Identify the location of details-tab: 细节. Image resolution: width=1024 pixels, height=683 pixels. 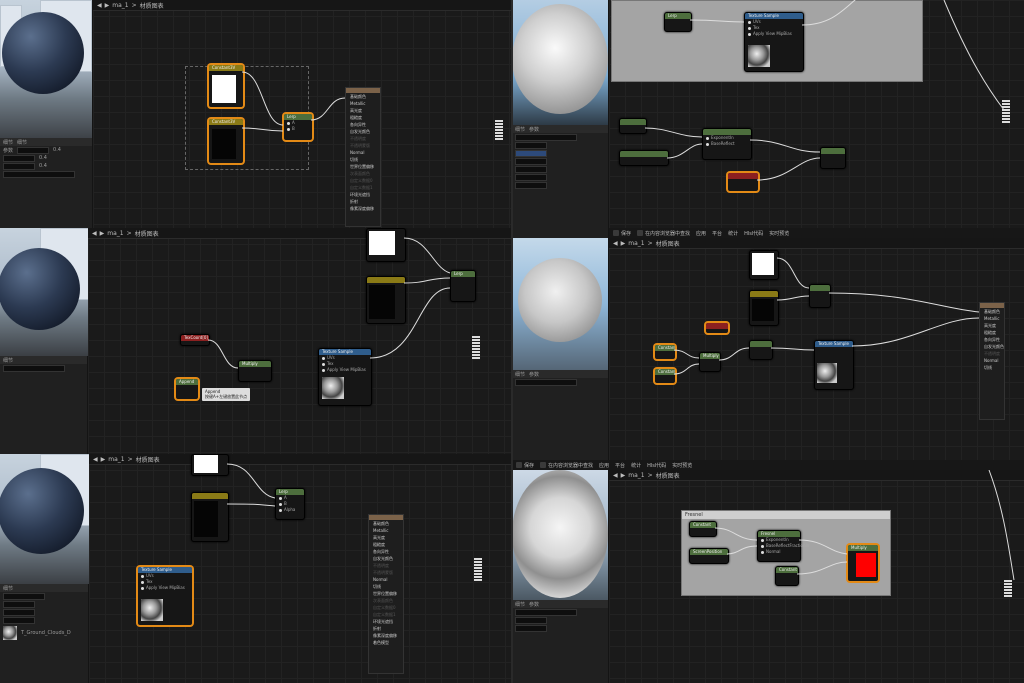
(8, 142).